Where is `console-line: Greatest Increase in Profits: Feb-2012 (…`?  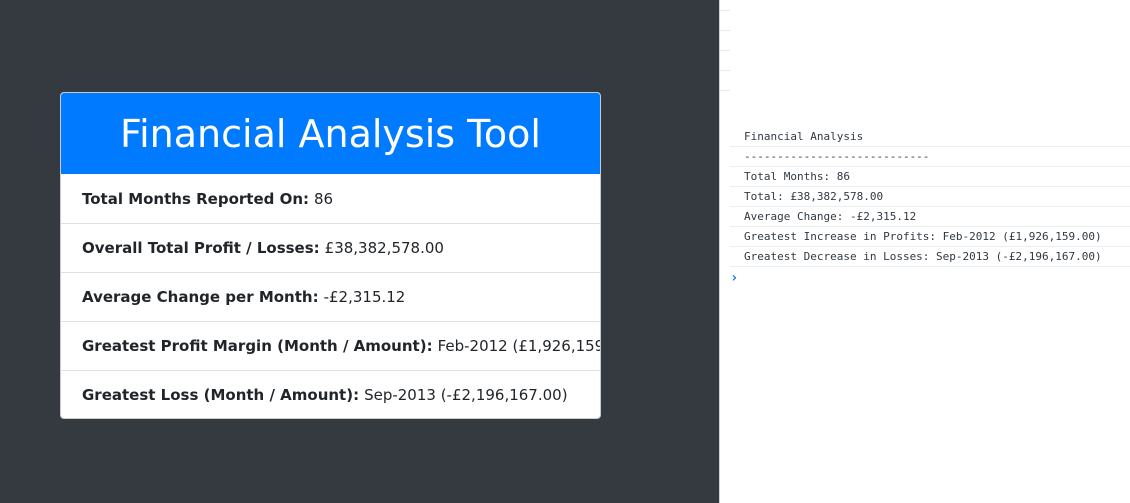 console-line: Greatest Increase in Profits: Feb-2012 (… is located at coordinates (930, 237).